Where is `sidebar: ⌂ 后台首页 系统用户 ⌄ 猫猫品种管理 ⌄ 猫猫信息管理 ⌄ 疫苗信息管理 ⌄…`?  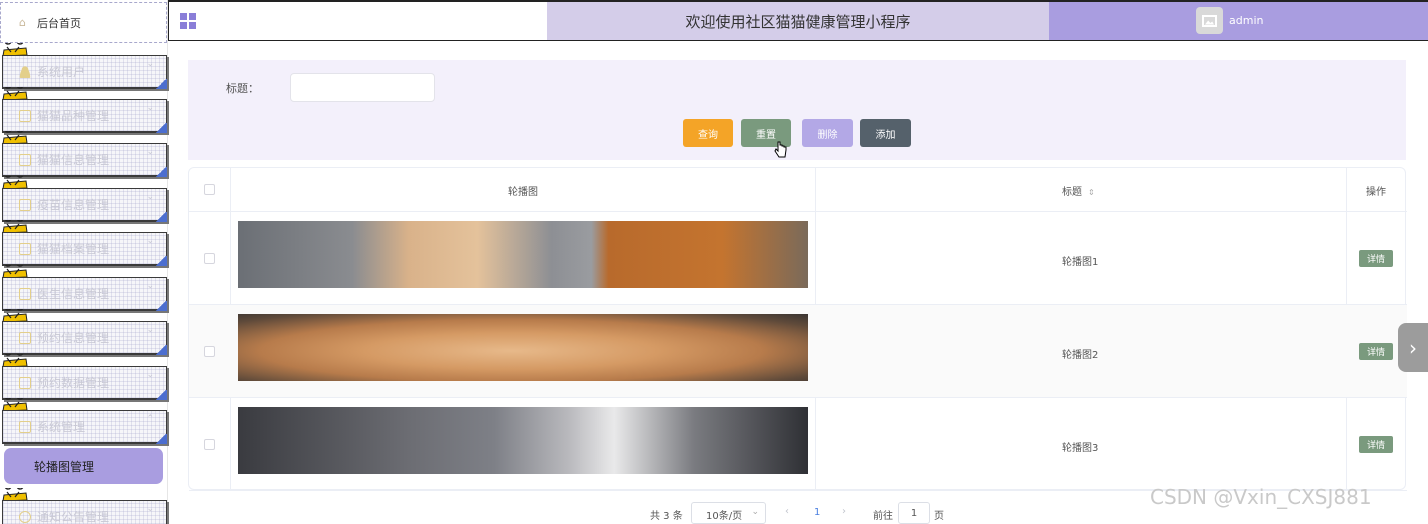
sidebar: ⌂ 后台首页 系统用户 ⌄ 猫猫品种管理 ⌄ 猫猫信息管理 ⌄ 疫苗信息管理 ⌄… is located at coordinates (84, 262).